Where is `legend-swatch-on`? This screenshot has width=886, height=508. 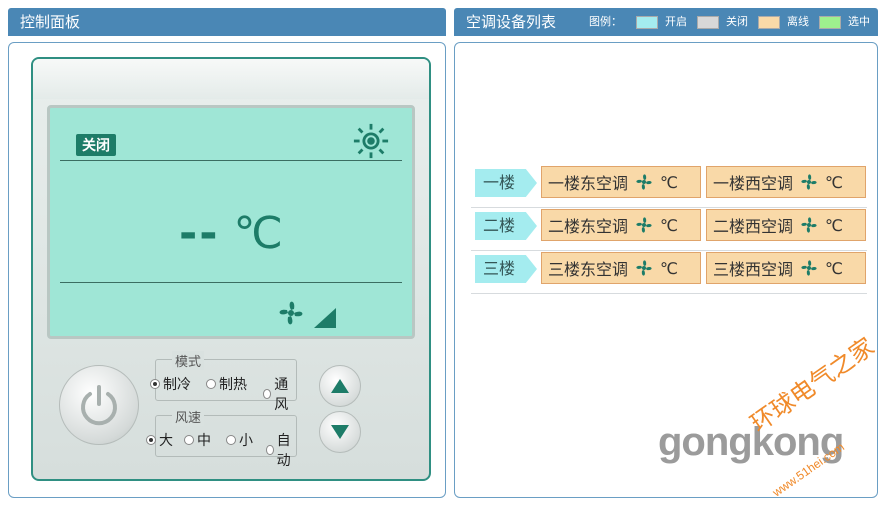
legend-swatch-on is located at coordinates (647, 22).